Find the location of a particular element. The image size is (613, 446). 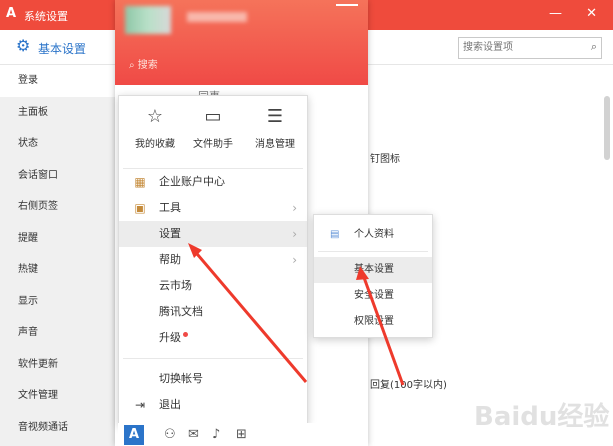

annotation-arrow-settings is located at coordinates (249, 315).